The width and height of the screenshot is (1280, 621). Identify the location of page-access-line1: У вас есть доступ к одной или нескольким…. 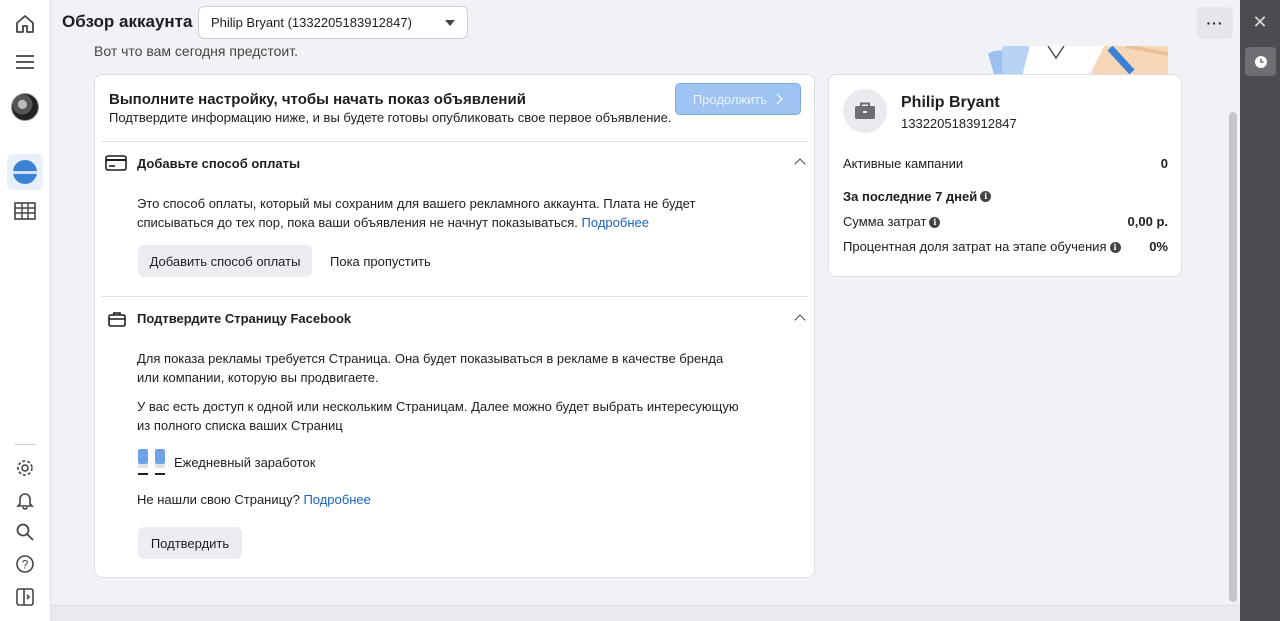
(438, 406).